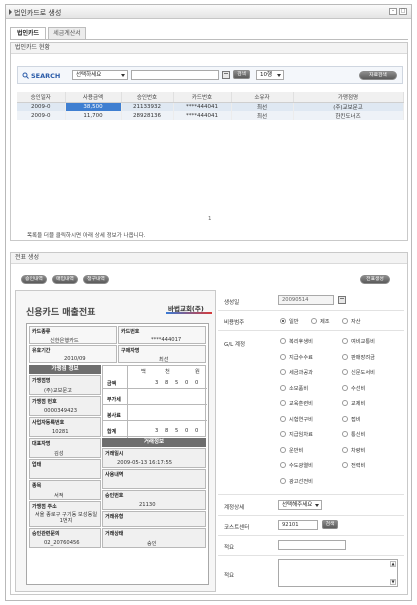  I want to click on biz-type-cell: 업태, so click(65, 469).